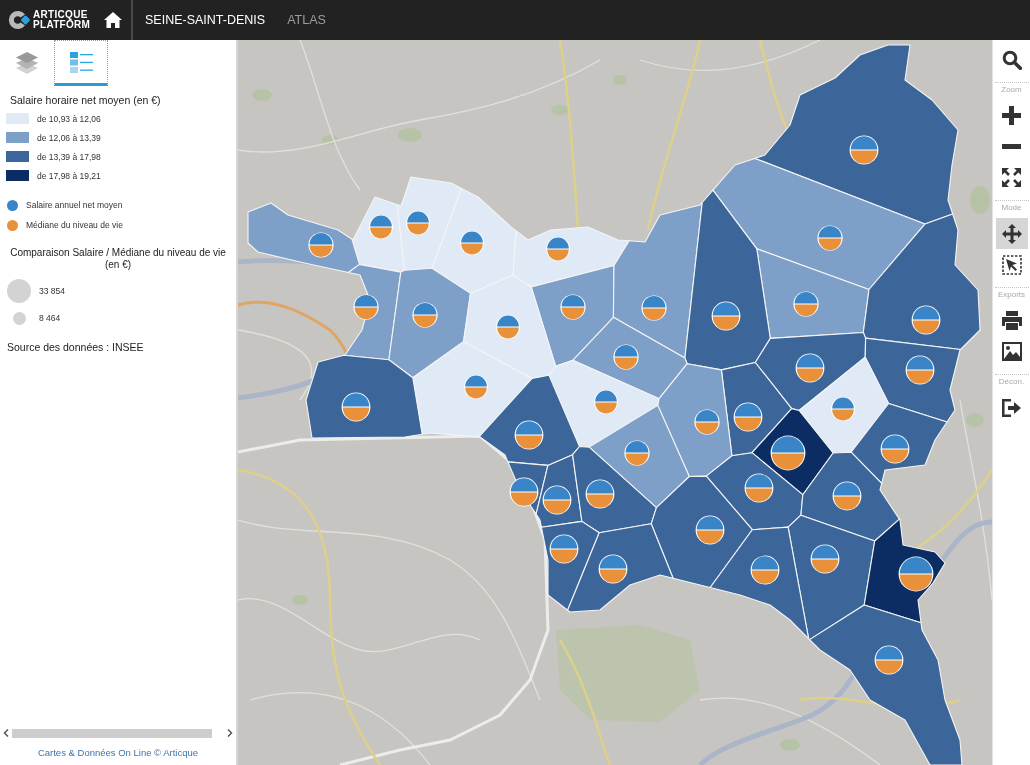  Describe the element at coordinates (1011, 383) in the screenshot. I see `tool-group-label: Décon.` at that location.